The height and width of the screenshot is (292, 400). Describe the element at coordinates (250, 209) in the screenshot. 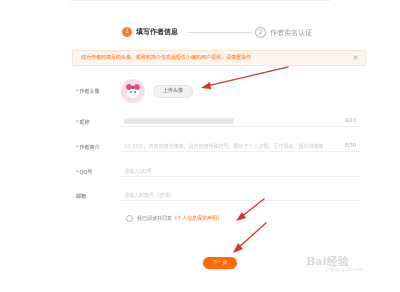

I see `arrow-to-agreement-icon` at that location.